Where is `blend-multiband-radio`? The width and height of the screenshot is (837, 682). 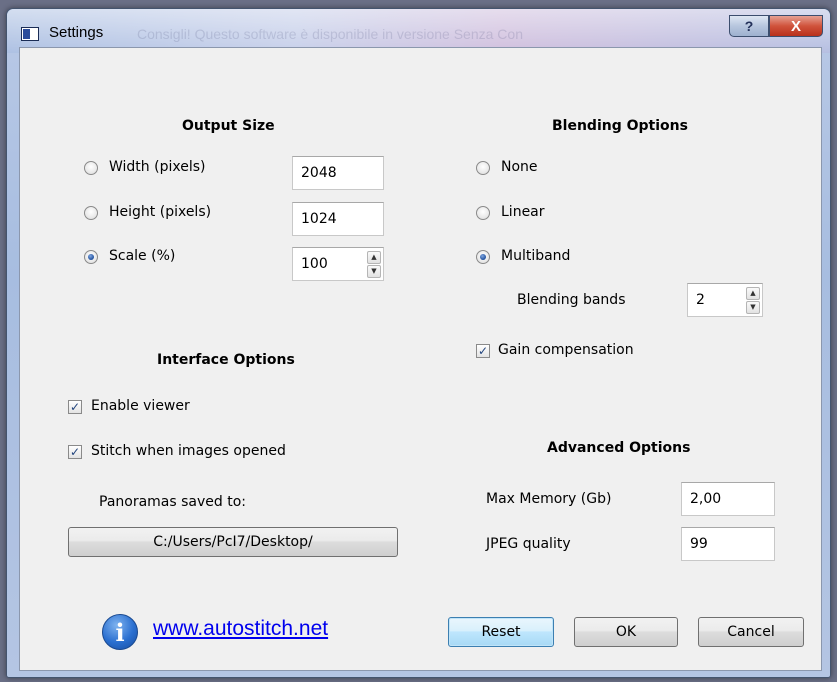
blend-multiband-radio is located at coordinates (483, 257).